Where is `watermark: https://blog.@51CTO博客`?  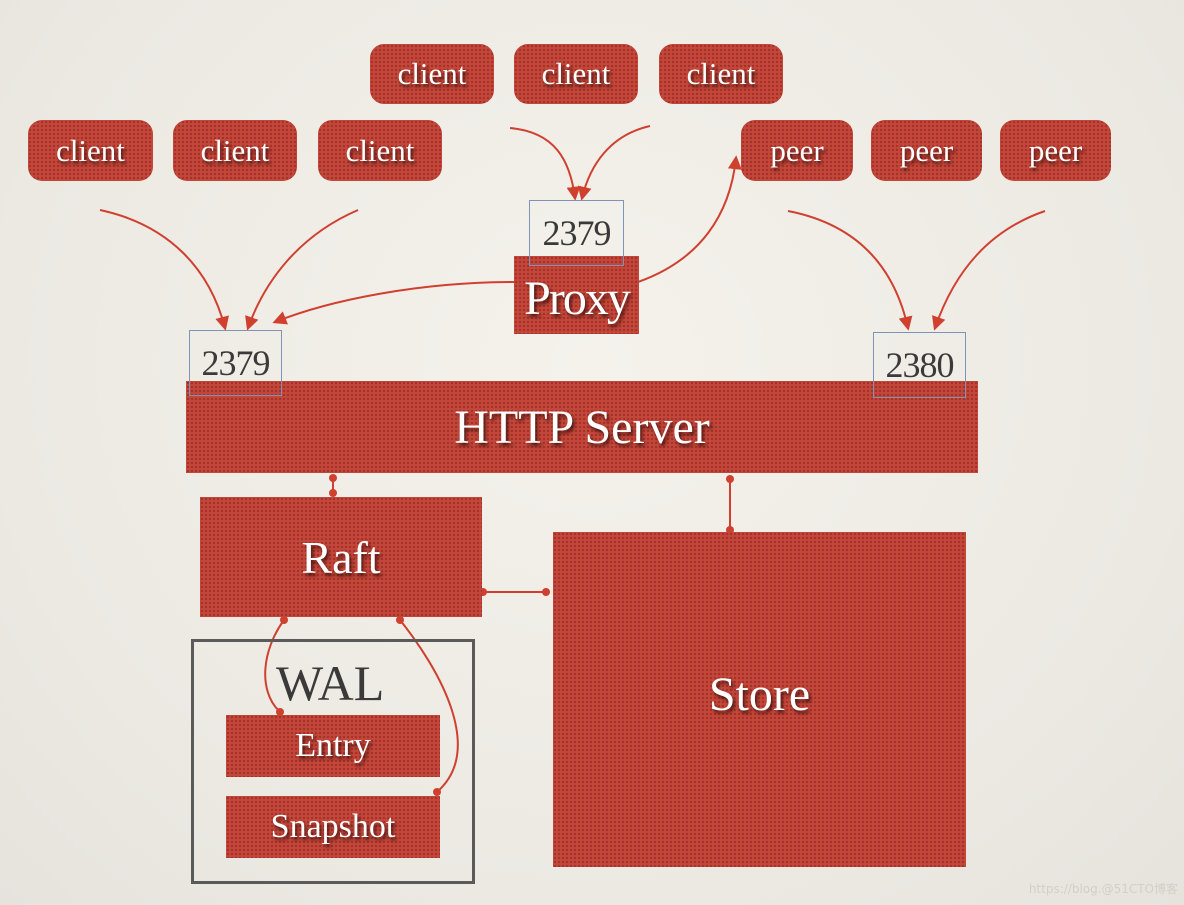
watermark: https://blog.@51CTO博客 is located at coordinates (1103, 889).